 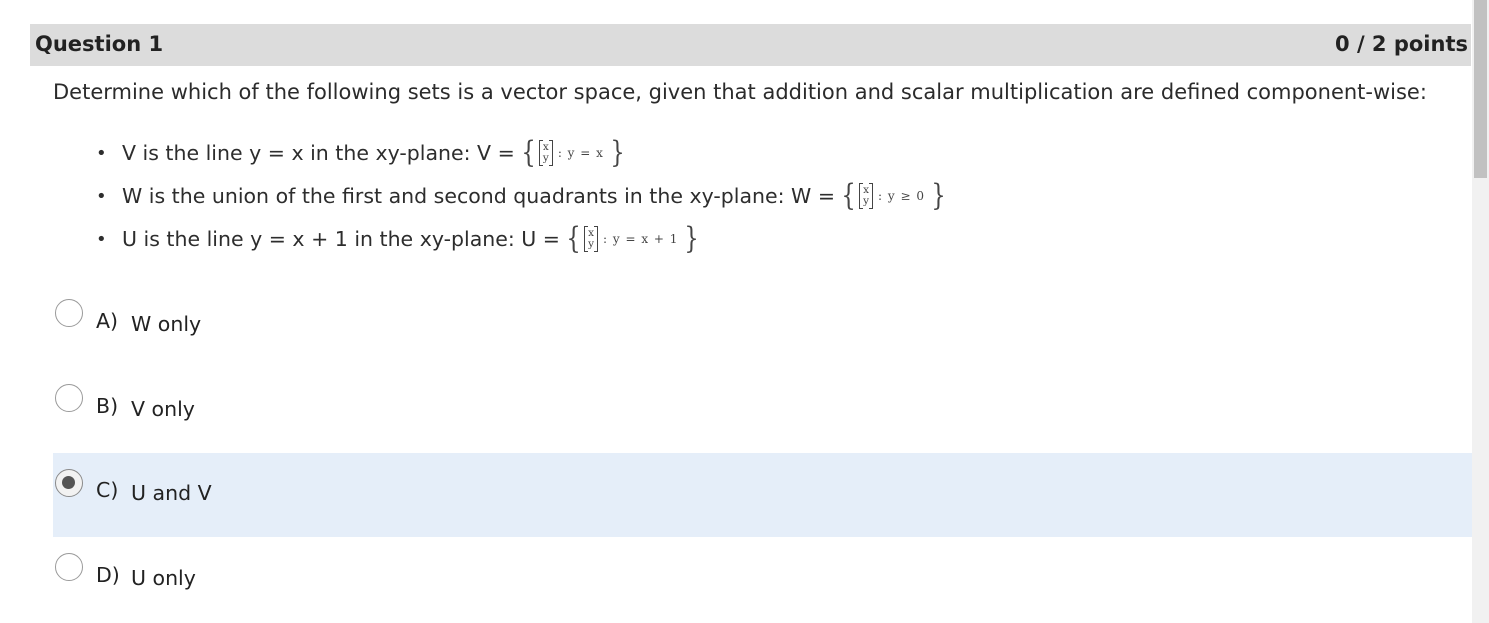 What do you see at coordinates (641, 239) in the screenshot?
I see `set-condition: : y = x + 1` at bounding box center [641, 239].